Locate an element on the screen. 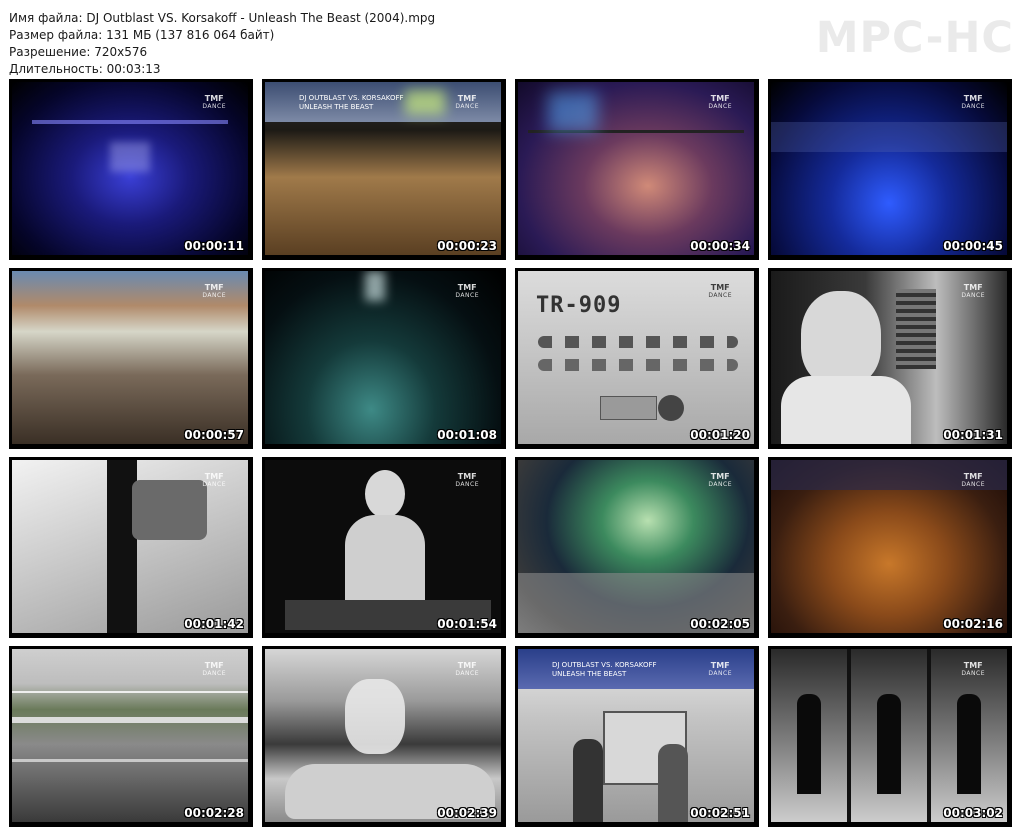 This screenshot has height=838, width=1024. thumbnail: TMF DANCE 00:00:45 is located at coordinates (890, 169).